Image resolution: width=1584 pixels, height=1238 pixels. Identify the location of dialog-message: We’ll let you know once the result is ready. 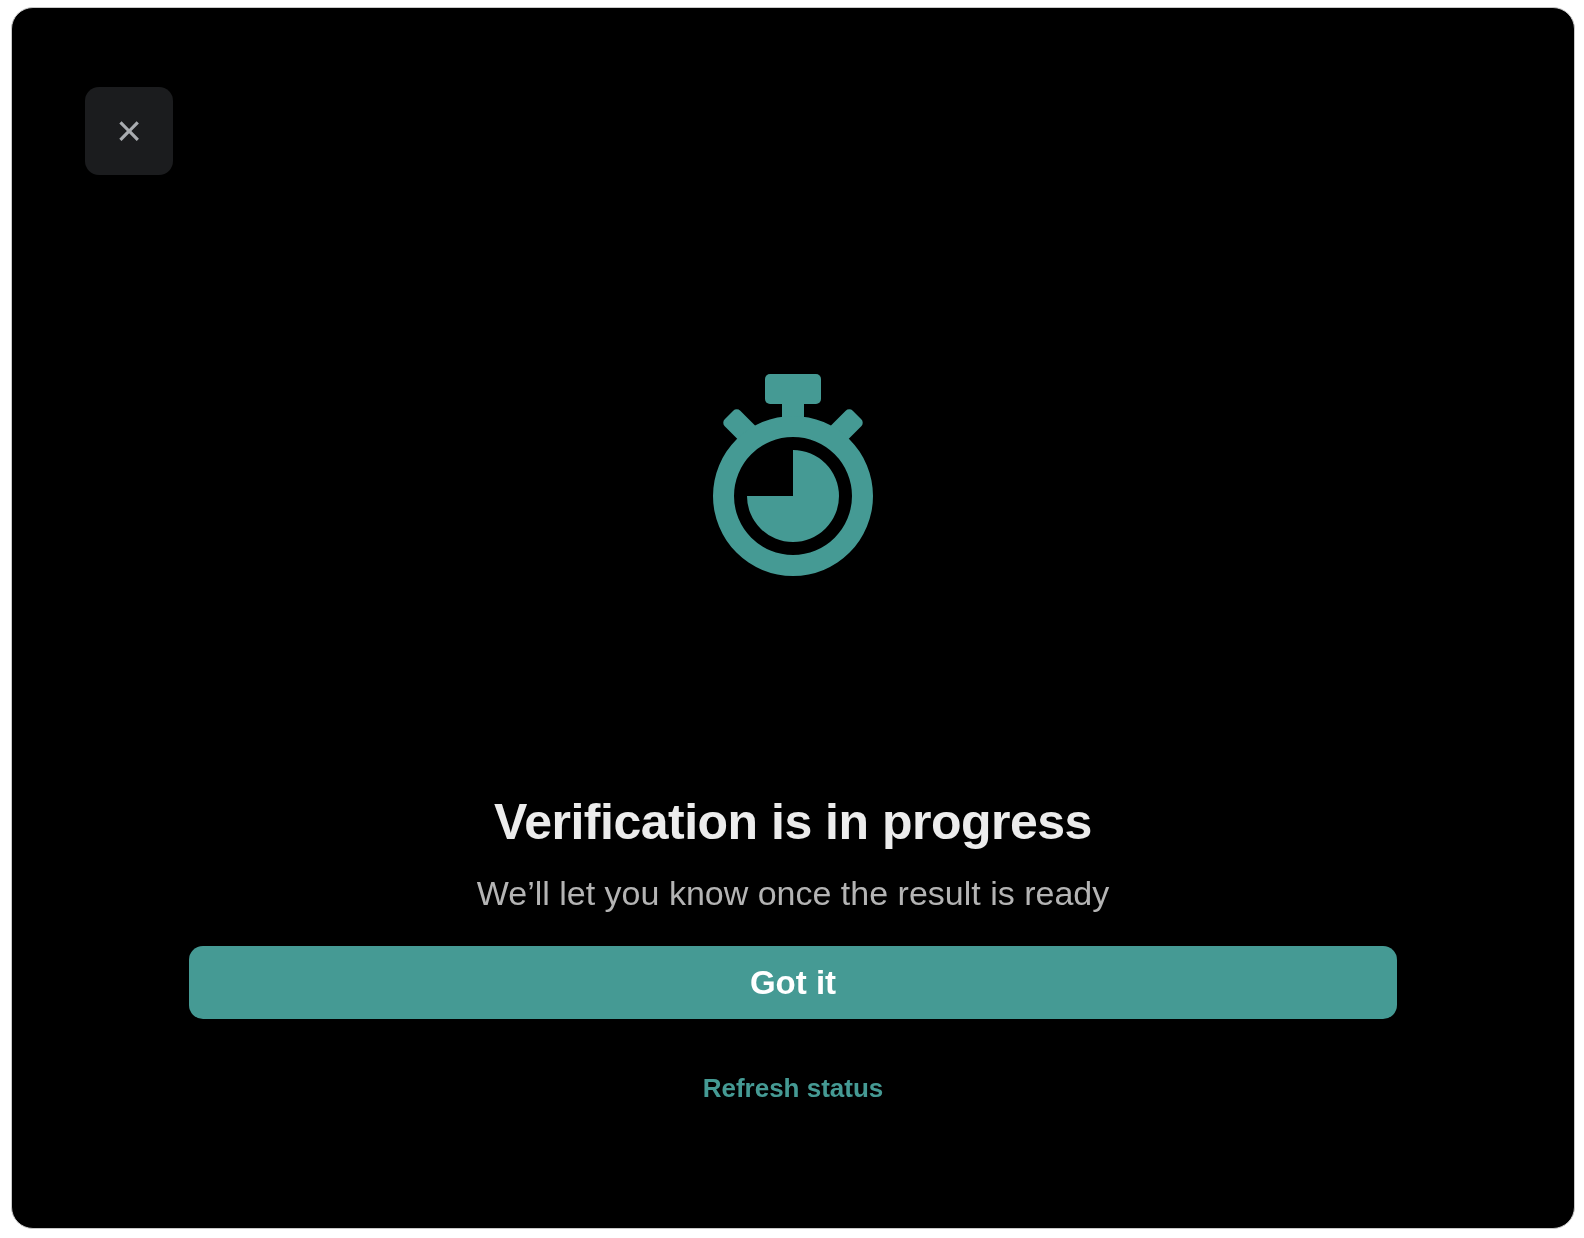
(793, 893).